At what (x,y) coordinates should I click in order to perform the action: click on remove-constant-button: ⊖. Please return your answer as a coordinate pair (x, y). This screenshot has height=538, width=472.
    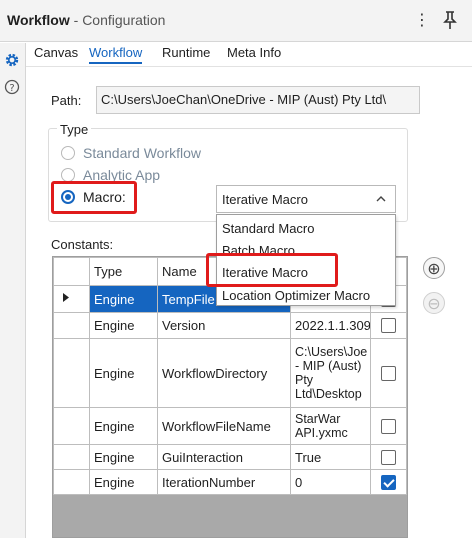
    Looking at the image, I should click on (434, 303).